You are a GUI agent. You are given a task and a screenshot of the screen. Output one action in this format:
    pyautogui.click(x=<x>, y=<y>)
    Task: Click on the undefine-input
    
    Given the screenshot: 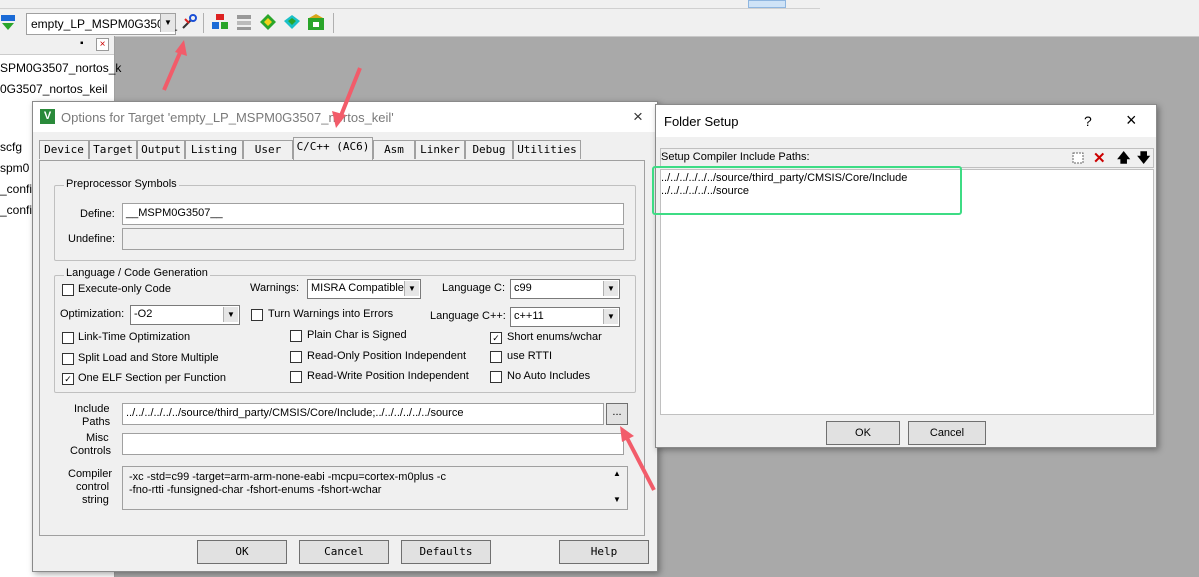 What is the action you would take?
    pyautogui.click(x=373, y=239)
    